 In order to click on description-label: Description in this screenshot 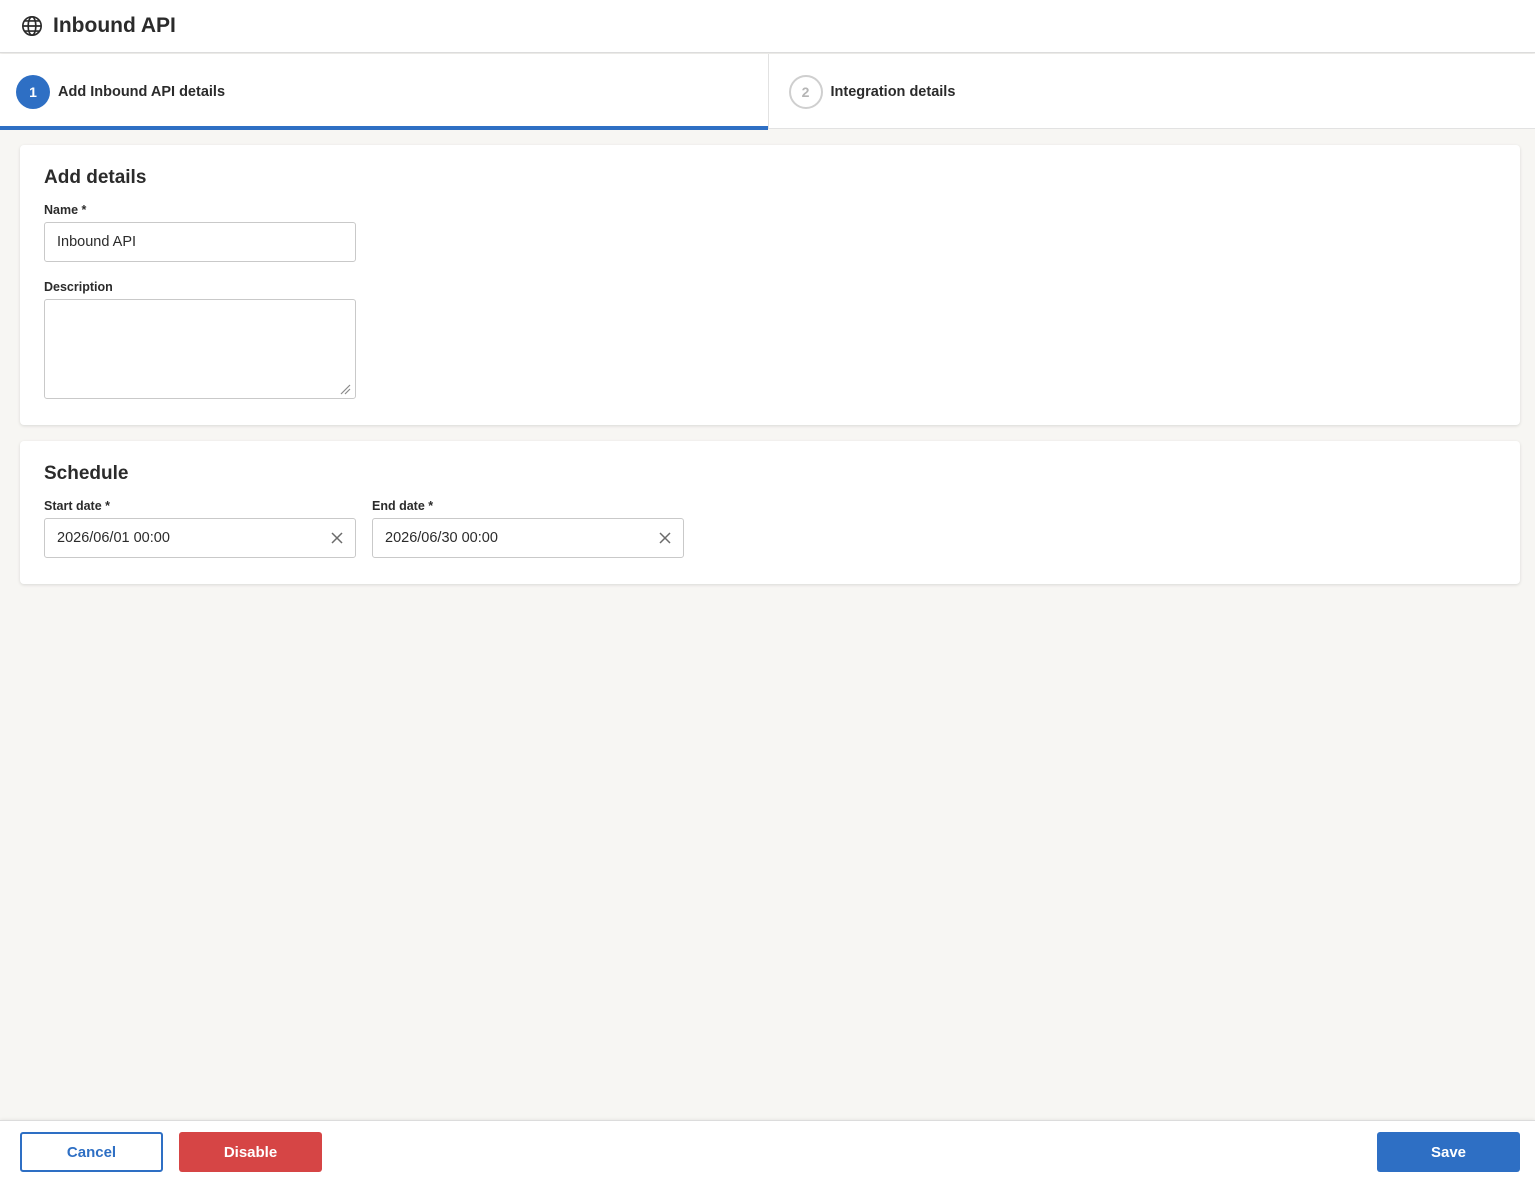, I will do `click(78, 287)`.